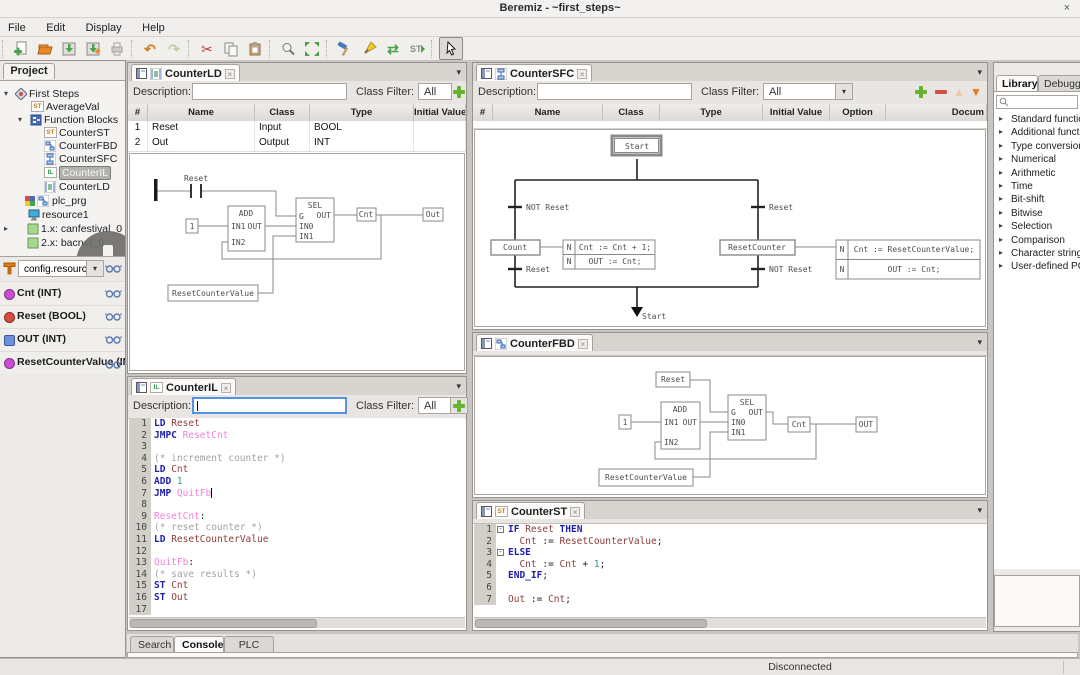 The height and width of the screenshot is (675, 1080). Describe the element at coordinates (29, 71) in the screenshot. I see `project-panel-tab: Project` at that location.